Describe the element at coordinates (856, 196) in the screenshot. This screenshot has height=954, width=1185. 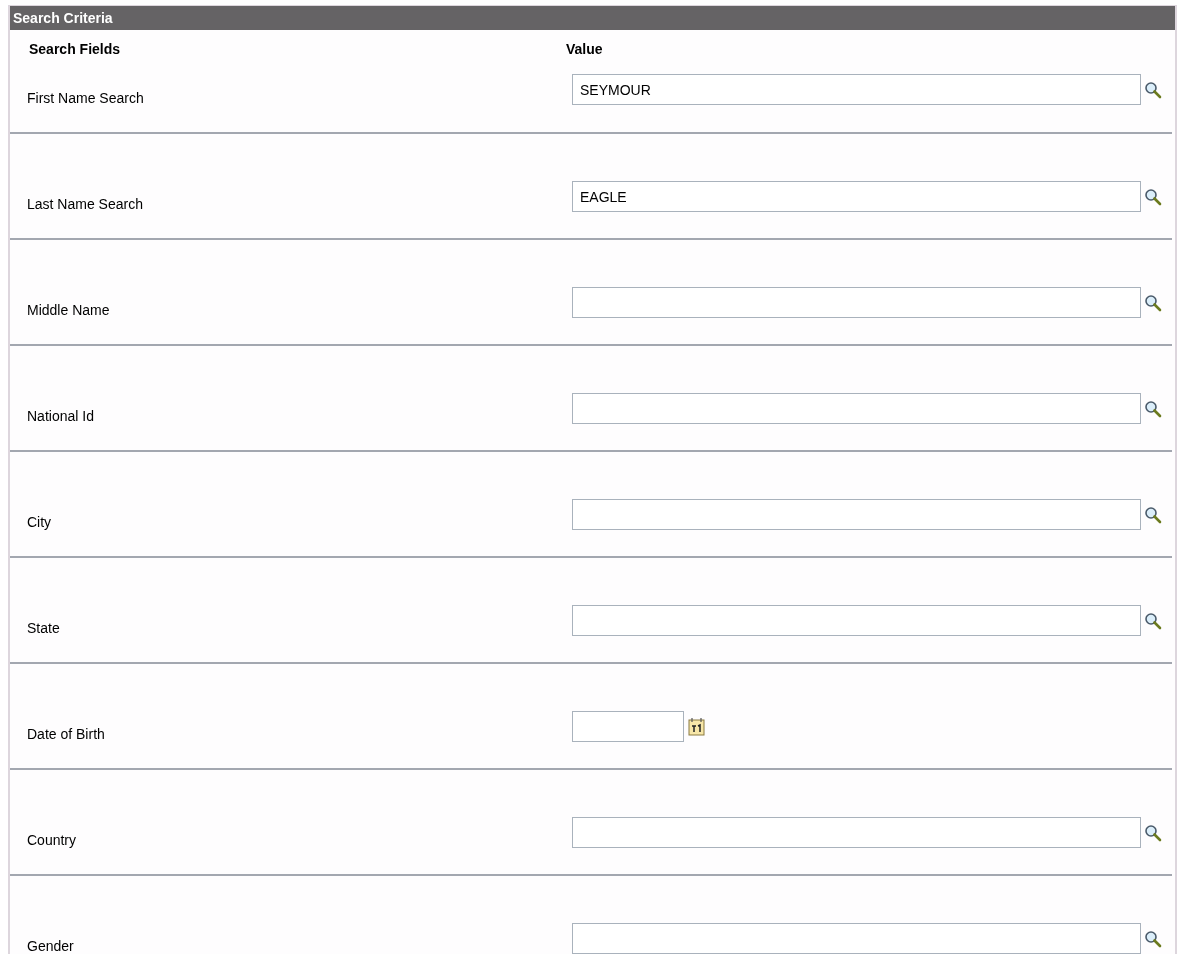
I see `text-field: EAGLE` at that location.